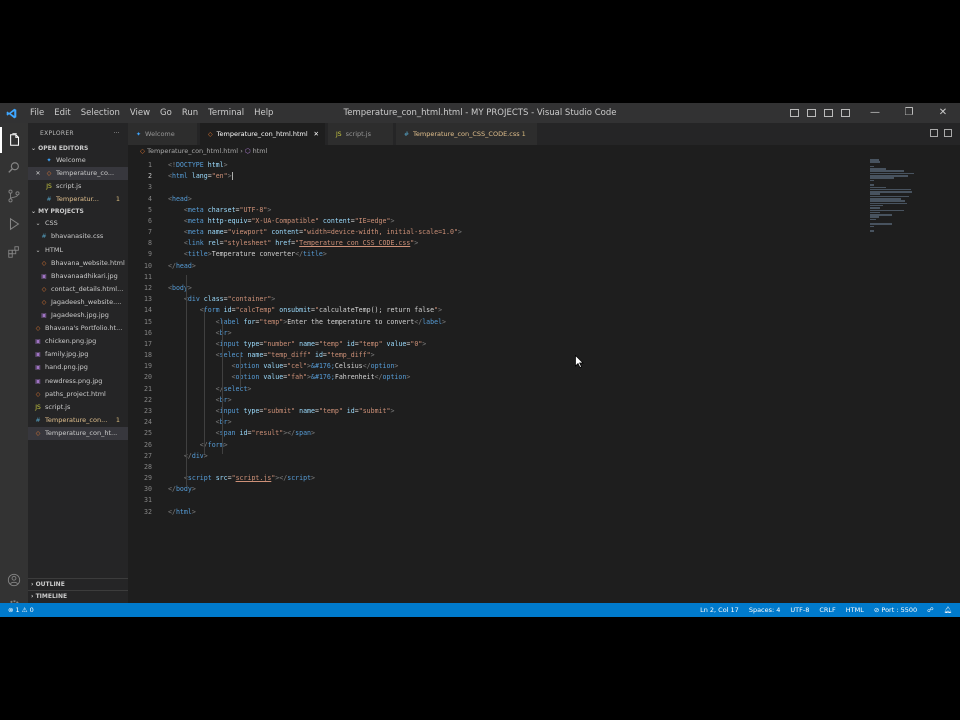 The width and height of the screenshot is (960, 720). Describe the element at coordinates (78, 596) in the screenshot. I see `timeline-section: › TIMELINE` at that location.